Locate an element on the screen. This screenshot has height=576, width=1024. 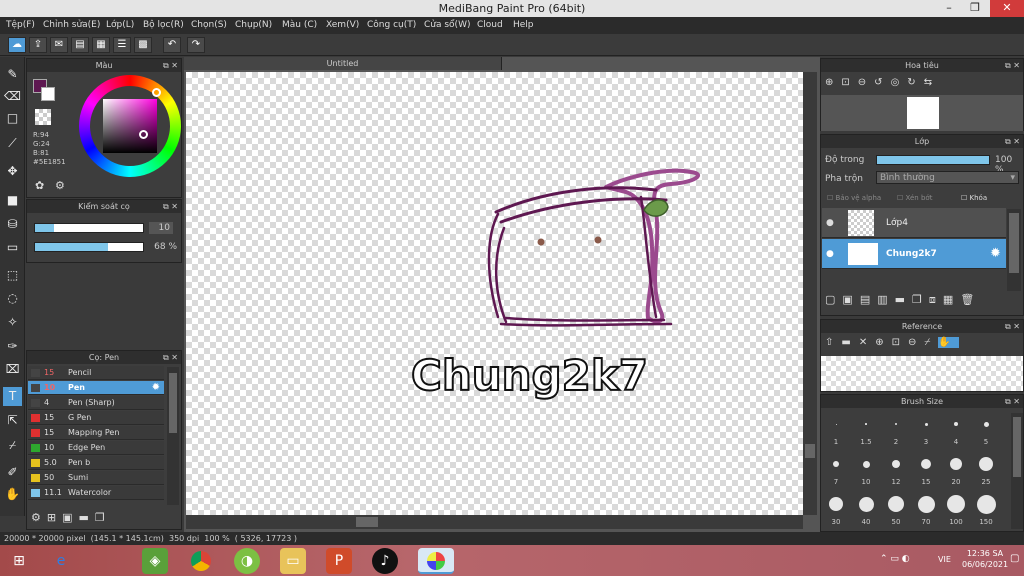
brush-list-item: 11.1 Watercolor is located at coordinates (96, 493).